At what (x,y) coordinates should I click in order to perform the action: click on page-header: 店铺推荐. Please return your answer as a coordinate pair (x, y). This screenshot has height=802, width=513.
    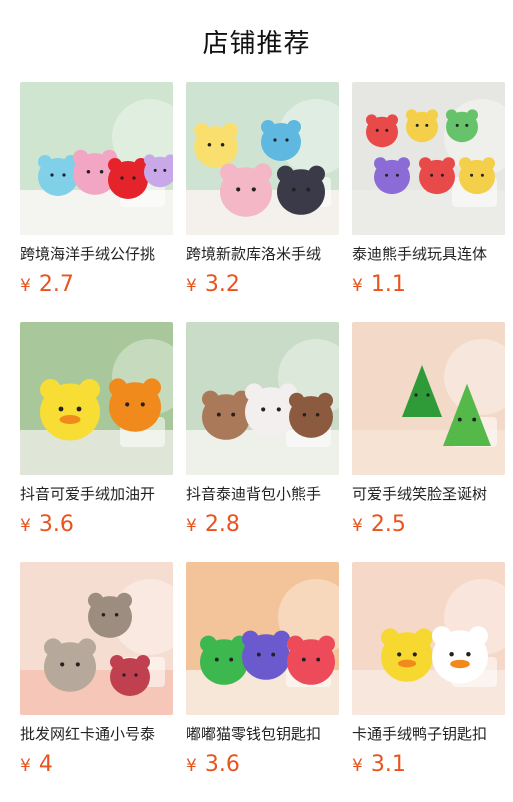
    Looking at the image, I should click on (256, 41).